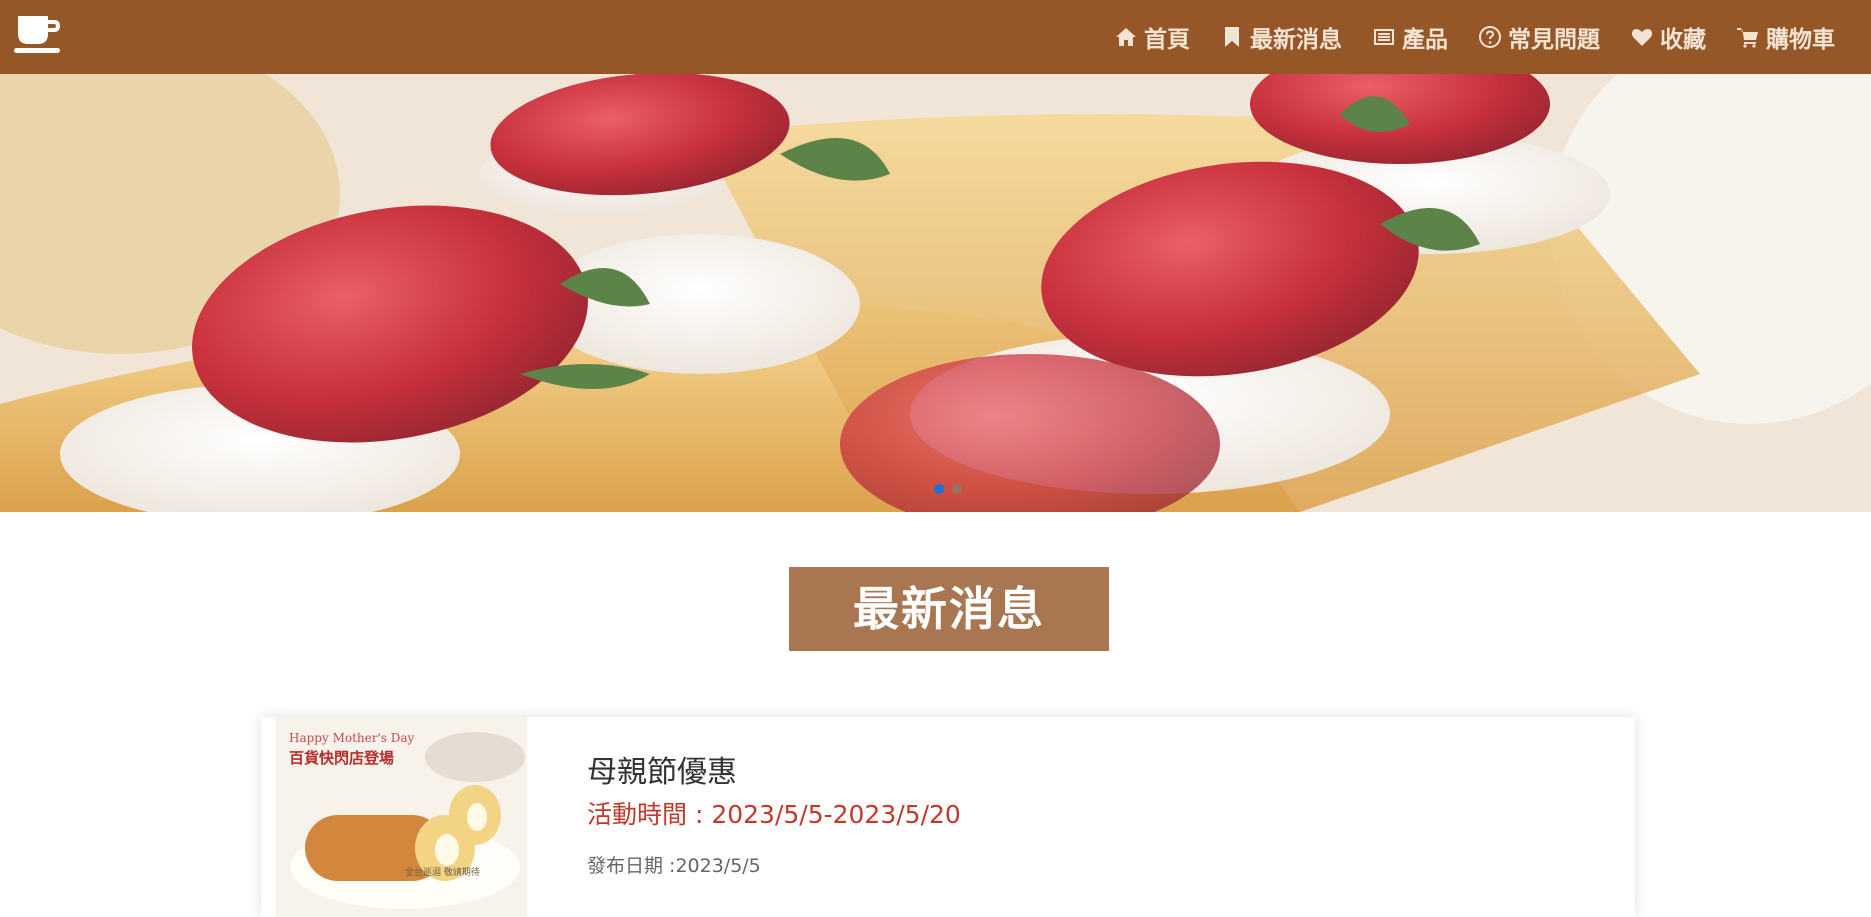 The height and width of the screenshot is (917, 1871). What do you see at coordinates (774, 814) in the screenshot?
I see `news-period: 活動時間 : 2023/5/5-2023/5/20` at bounding box center [774, 814].